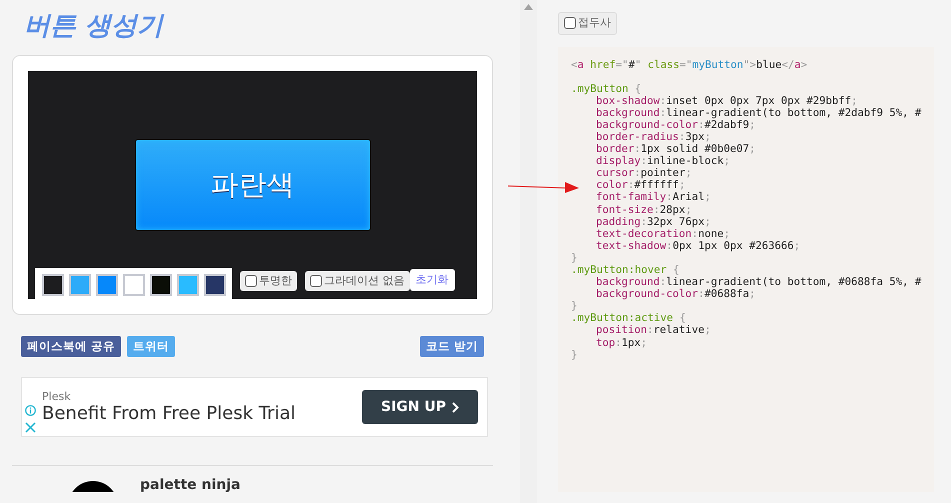 The width and height of the screenshot is (951, 503). I want to click on css-code-line: .myButton {, so click(606, 88).